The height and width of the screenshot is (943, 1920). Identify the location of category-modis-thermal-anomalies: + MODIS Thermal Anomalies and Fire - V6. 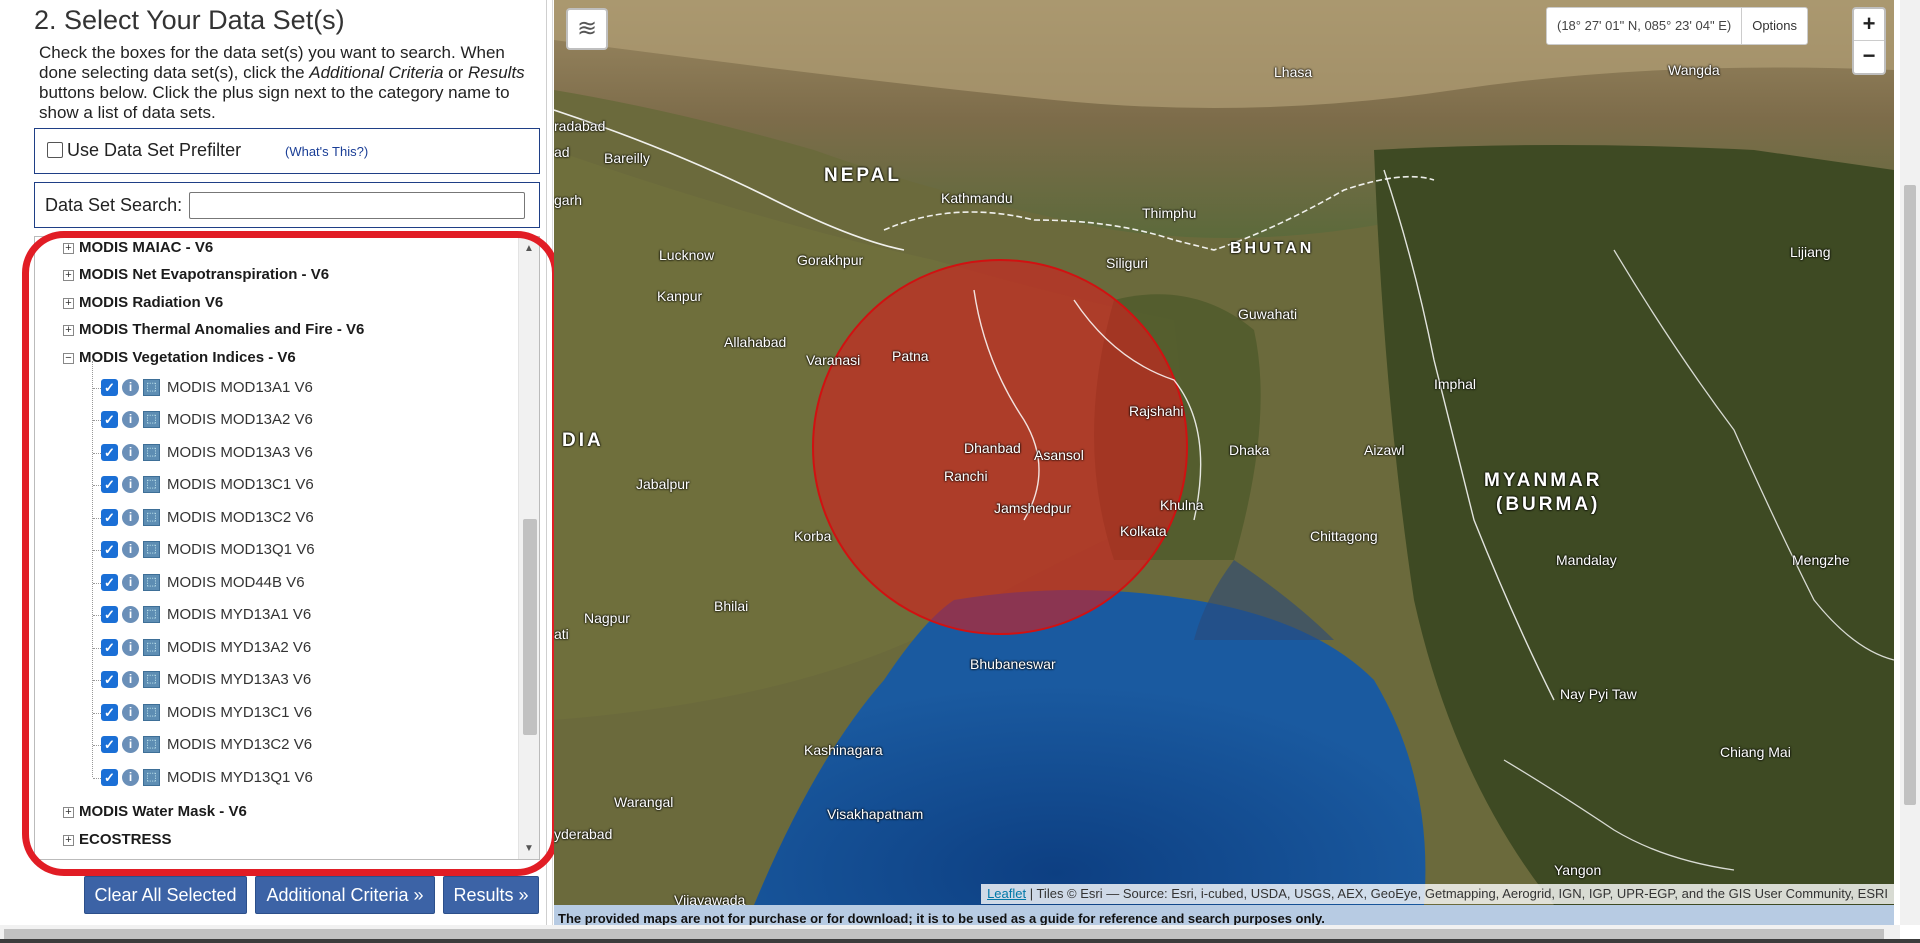
(213, 332).